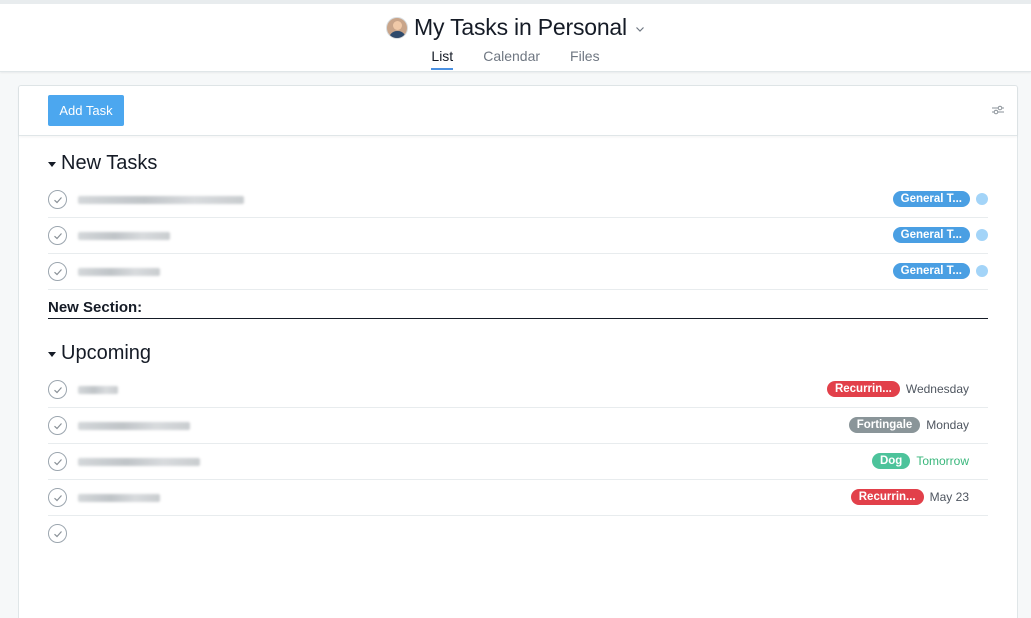  I want to click on task-meta: Recurrin... May 23, so click(919, 497).